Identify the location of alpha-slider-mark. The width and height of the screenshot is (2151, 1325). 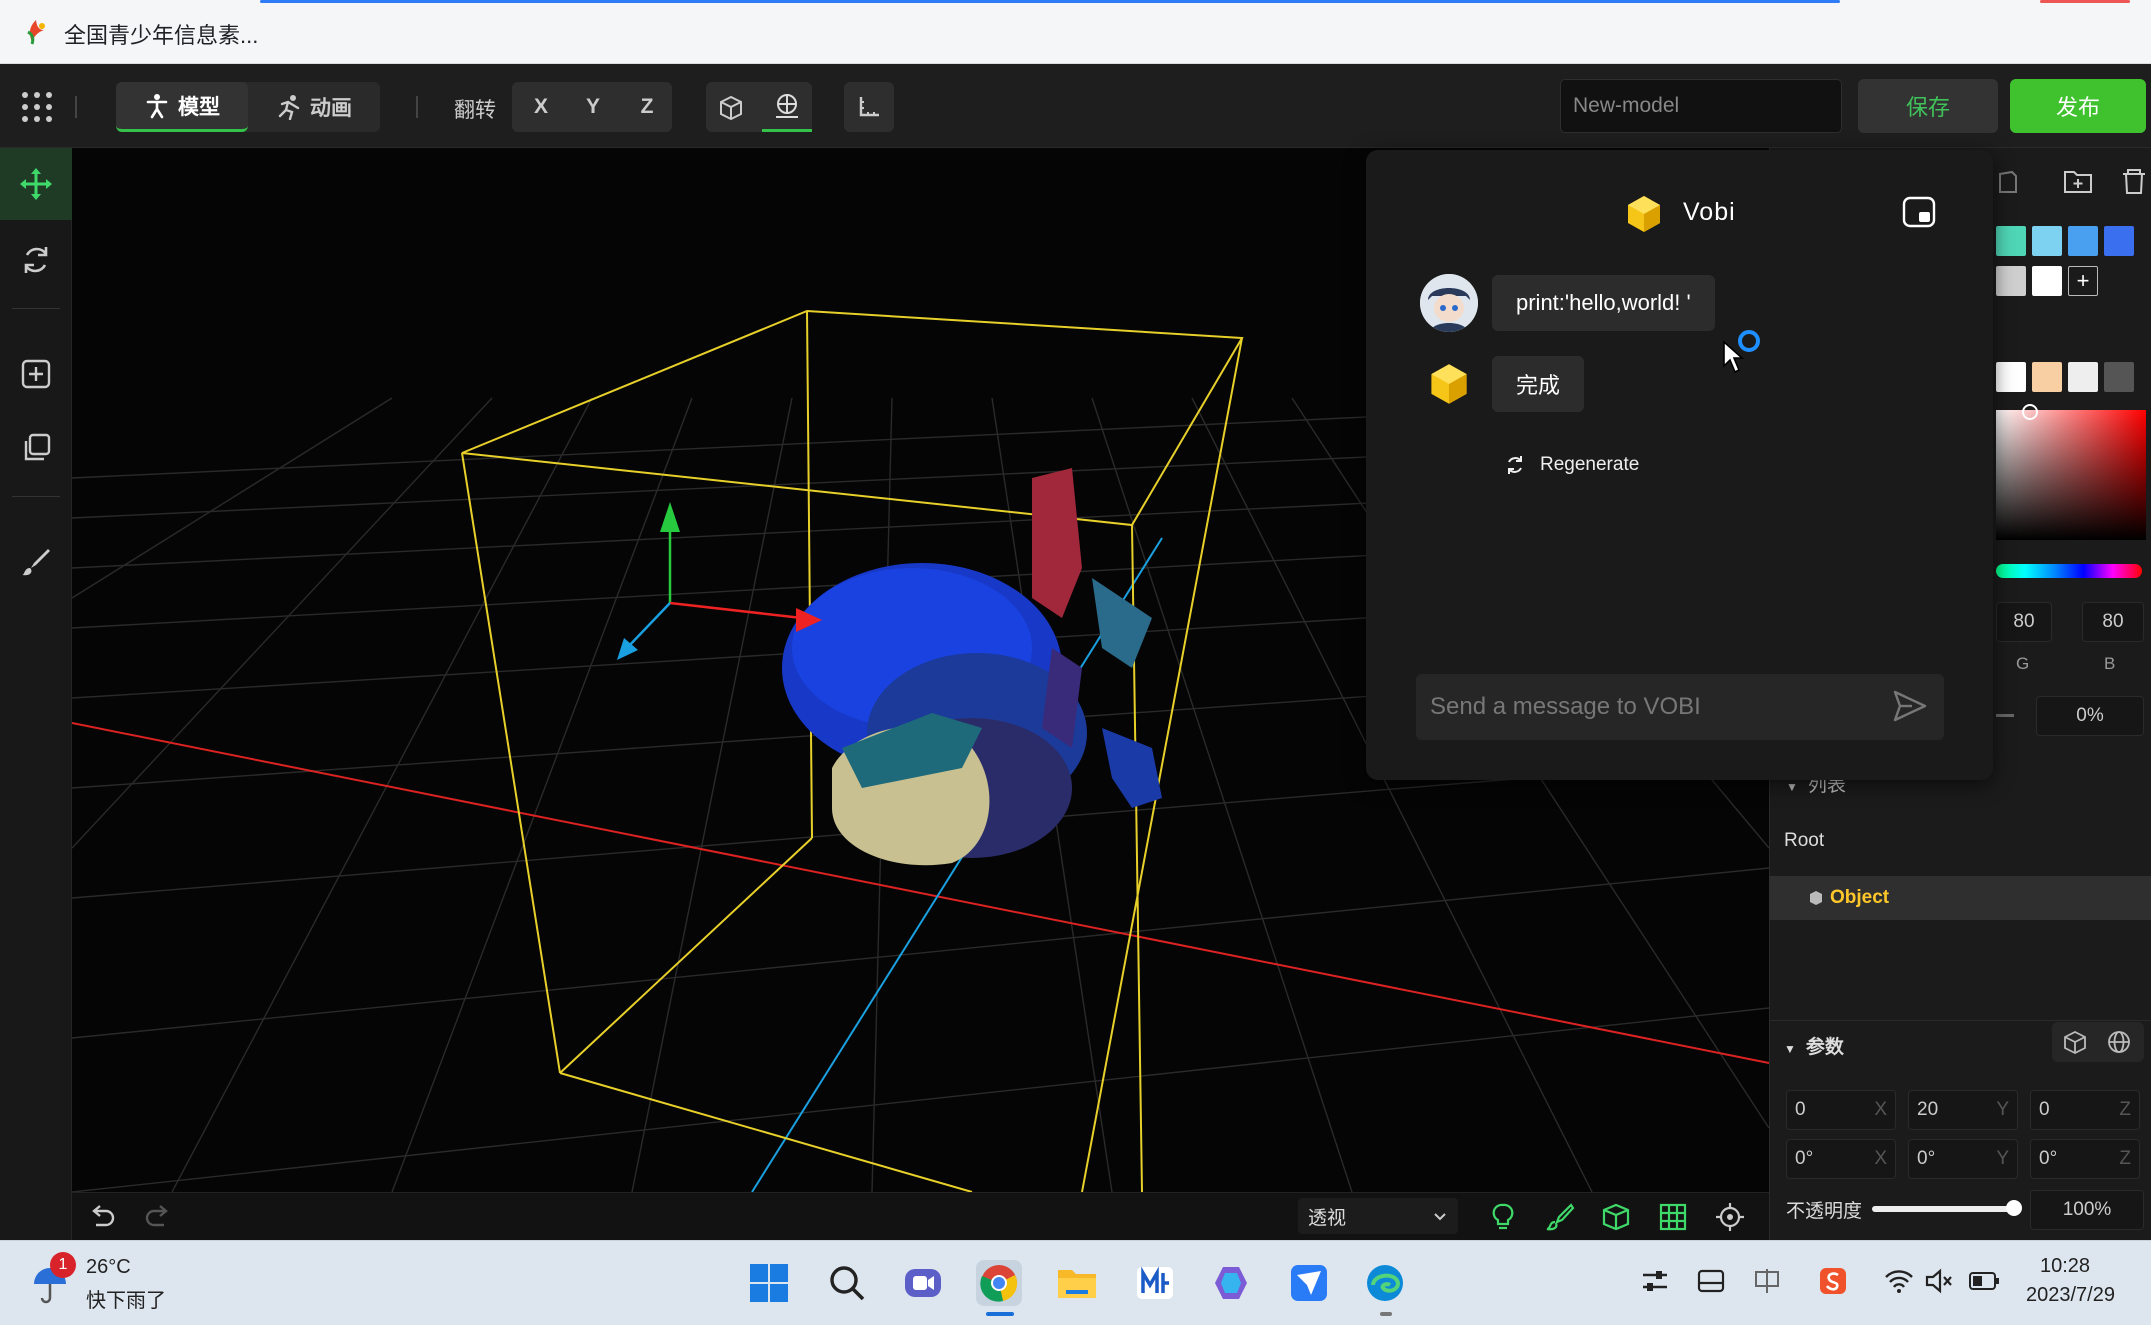
(2005, 715).